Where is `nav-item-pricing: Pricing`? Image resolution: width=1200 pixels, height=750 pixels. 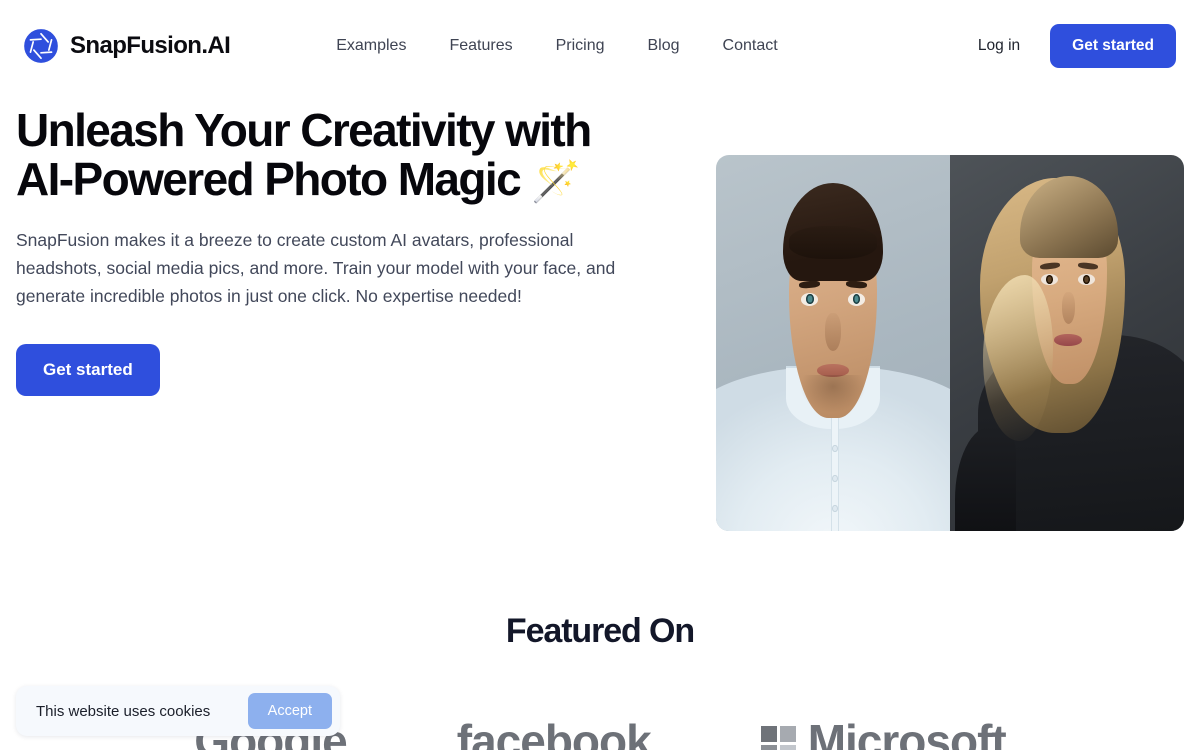 nav-item-pricing: Pricing is located at coordinates (580, 46).